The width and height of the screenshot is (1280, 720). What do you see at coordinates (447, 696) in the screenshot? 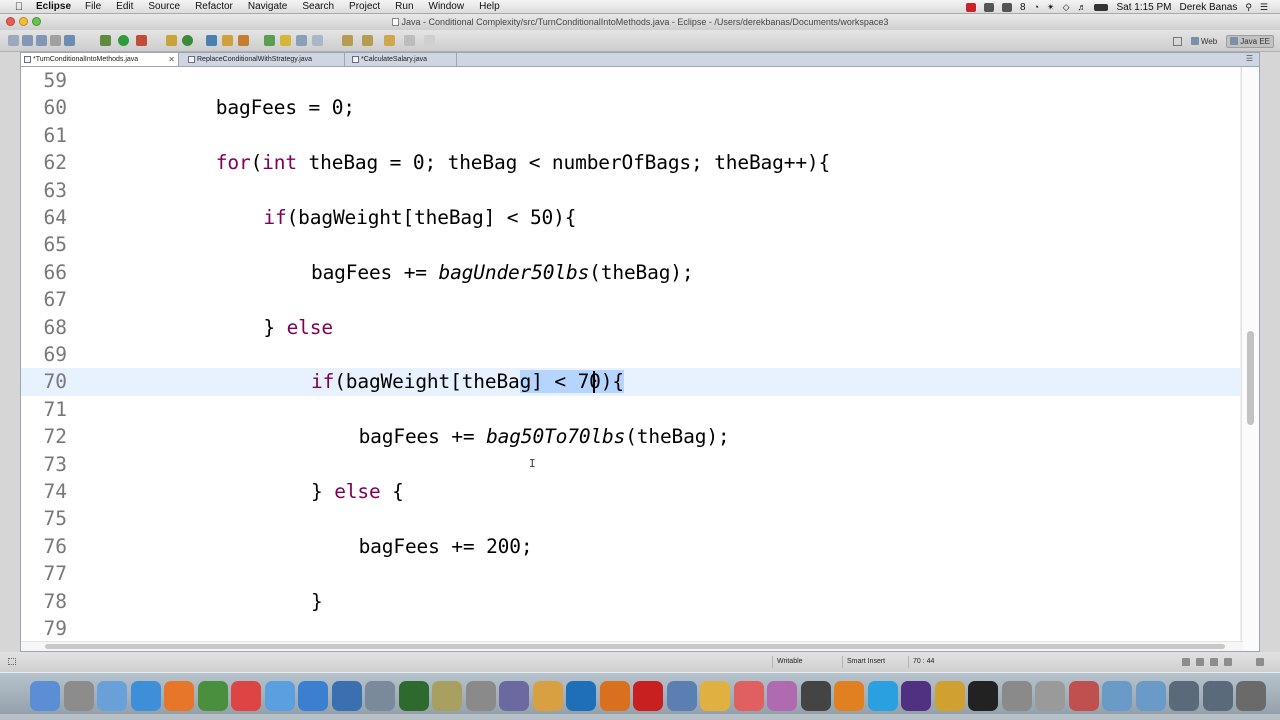
I see `imovie-icon` at bounding box center [447, 696].